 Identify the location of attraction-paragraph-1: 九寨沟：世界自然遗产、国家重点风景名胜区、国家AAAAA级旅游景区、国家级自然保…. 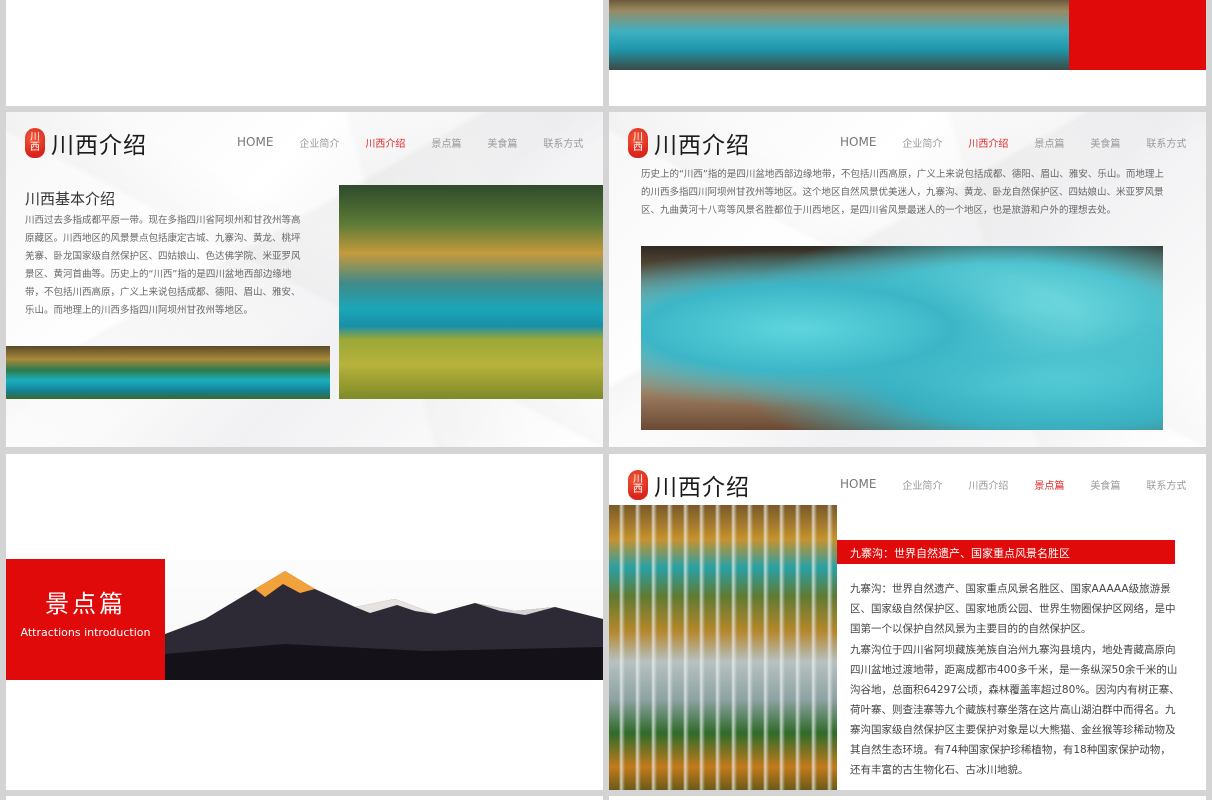
(1013, 609).